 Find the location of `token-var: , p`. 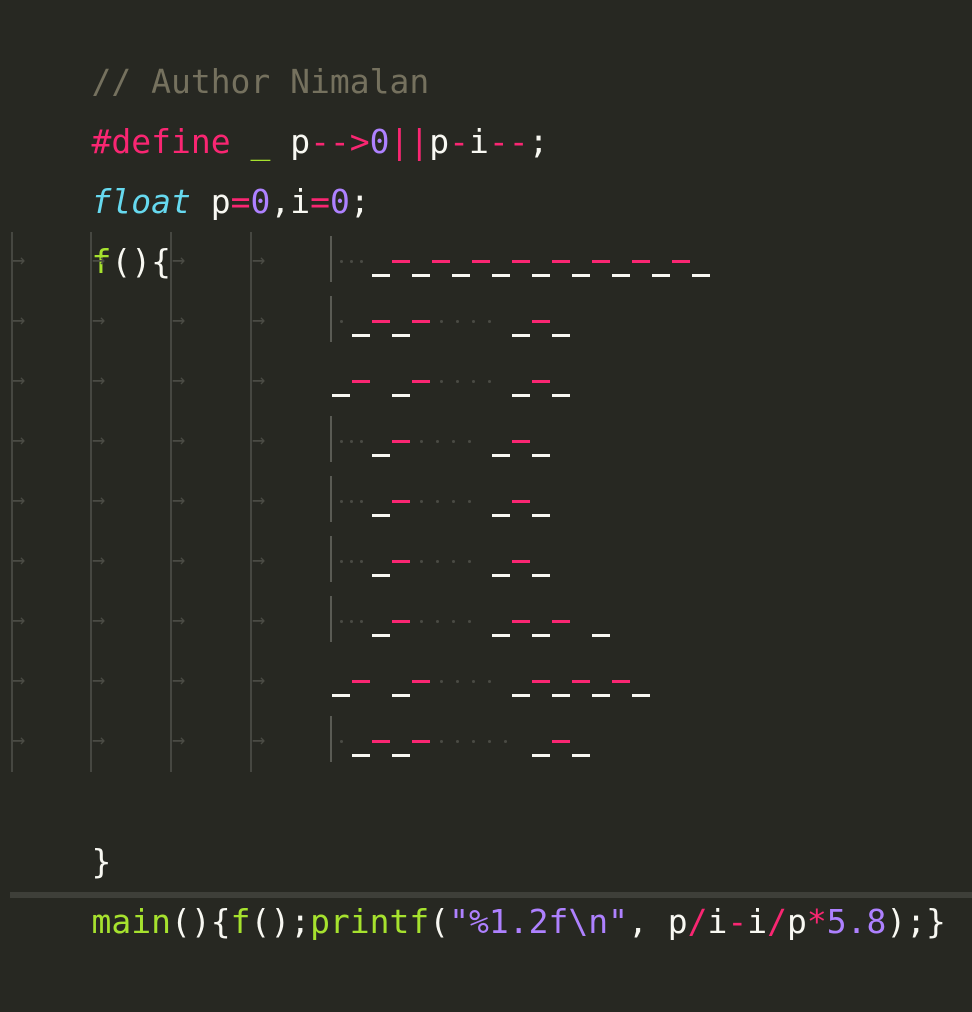

token-var: , p is located at coordinates (657, 921).